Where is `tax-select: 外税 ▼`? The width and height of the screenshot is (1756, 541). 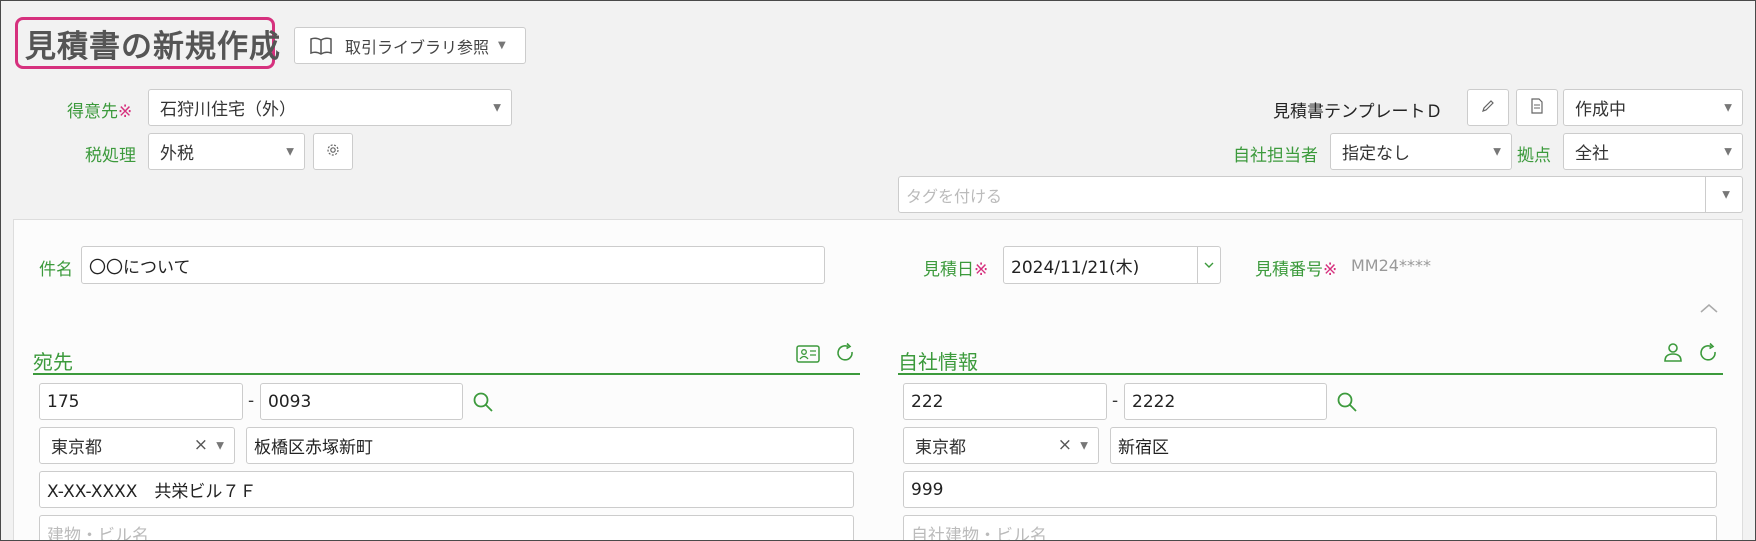
tax-select: 外税 ▼ is located at coordinates (226, 151).